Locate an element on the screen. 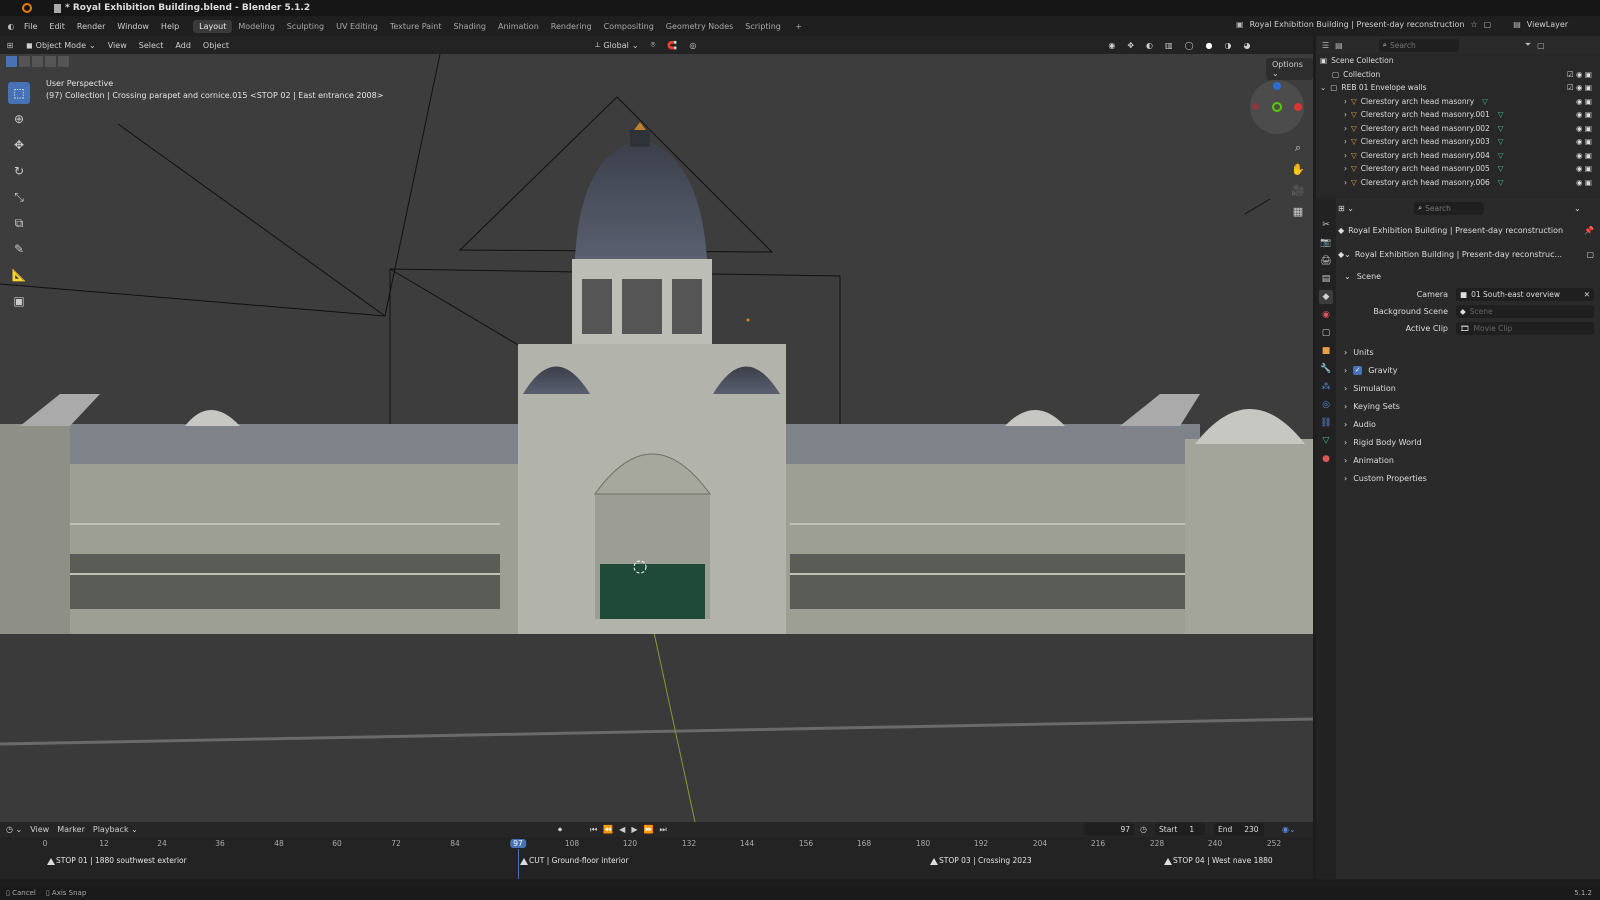 The height and width of the screenshot is (900, 1600). camera-view-icon: 🎥 is located at coordinates (1298, 190).